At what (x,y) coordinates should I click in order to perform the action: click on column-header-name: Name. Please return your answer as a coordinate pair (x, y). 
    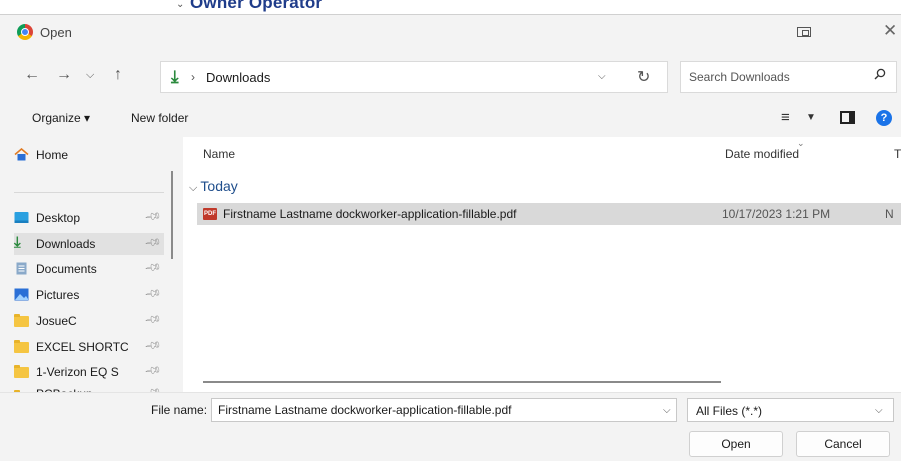
    Looking at the image, I should click on (219, 154).